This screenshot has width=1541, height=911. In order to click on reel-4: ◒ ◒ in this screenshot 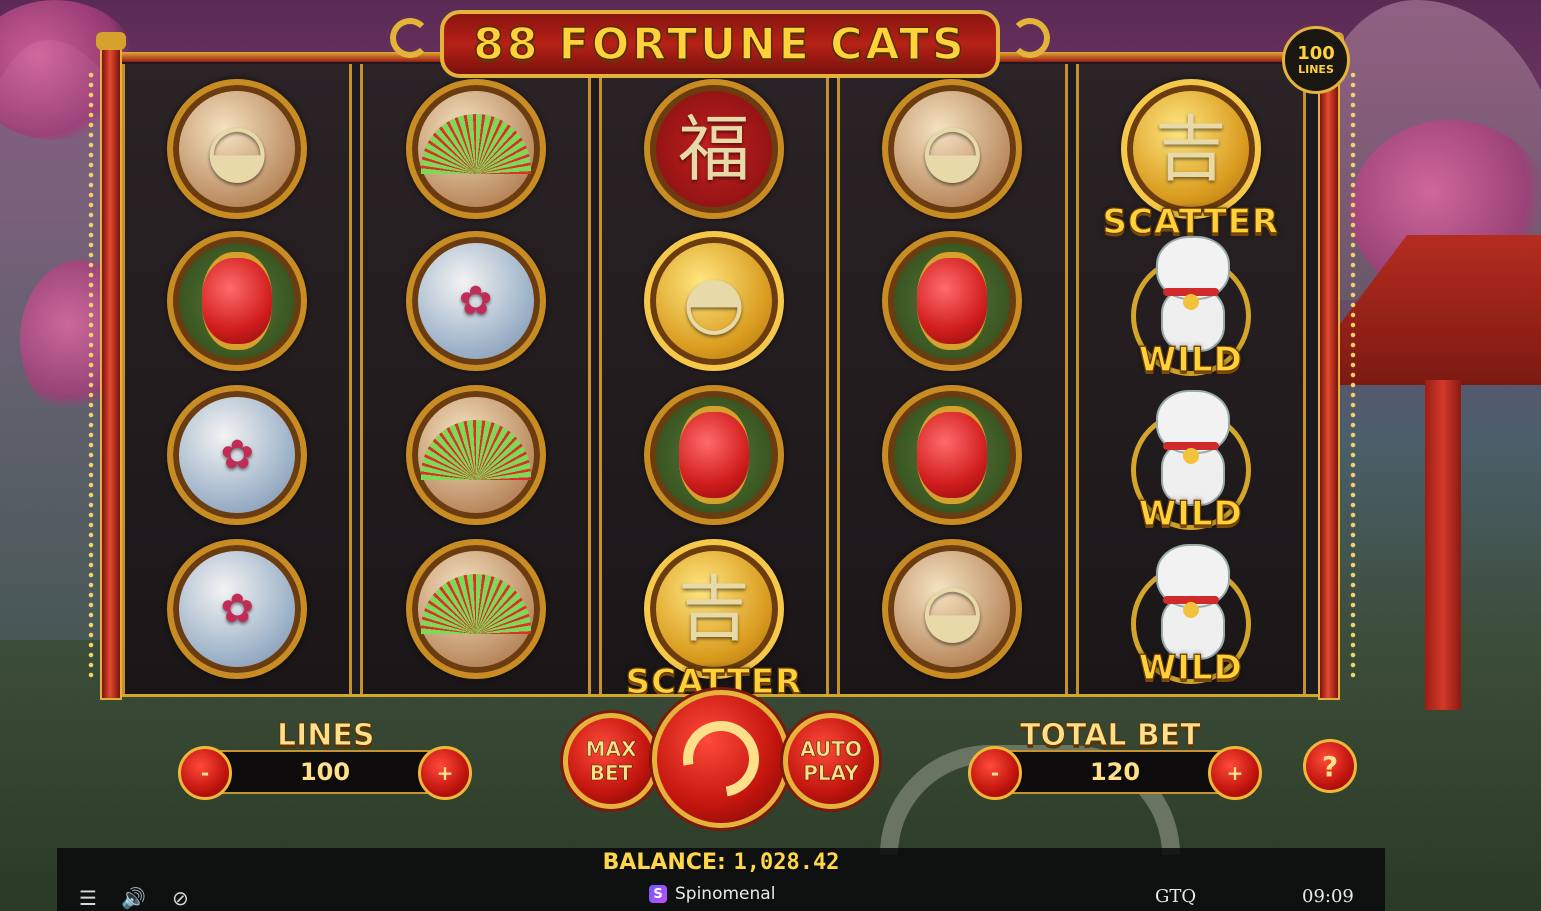, I will do `click(952, 379)`.